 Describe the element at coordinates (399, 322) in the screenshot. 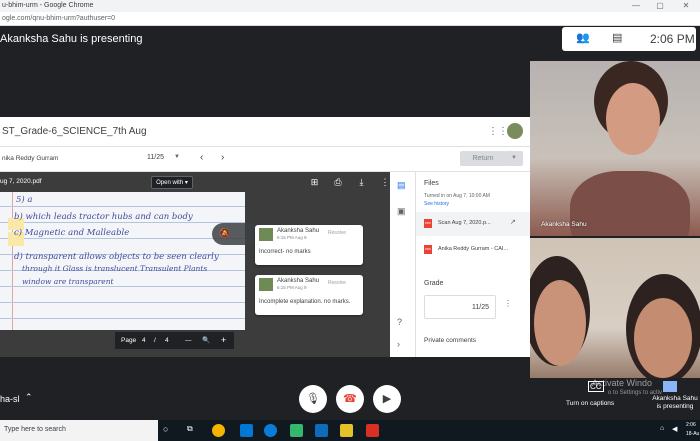

I see `help-icon: ?` at that location.